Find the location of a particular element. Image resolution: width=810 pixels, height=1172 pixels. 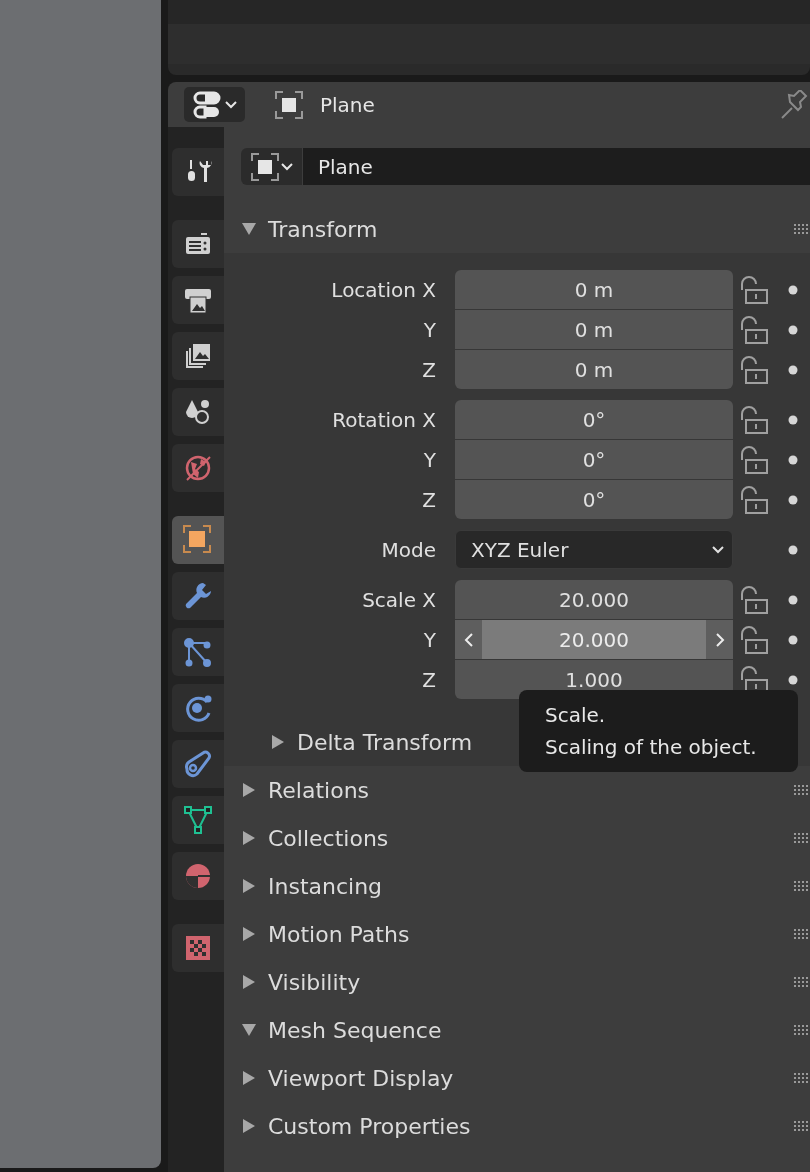

field-label: Rotation X is located at coordinates (383, 420).